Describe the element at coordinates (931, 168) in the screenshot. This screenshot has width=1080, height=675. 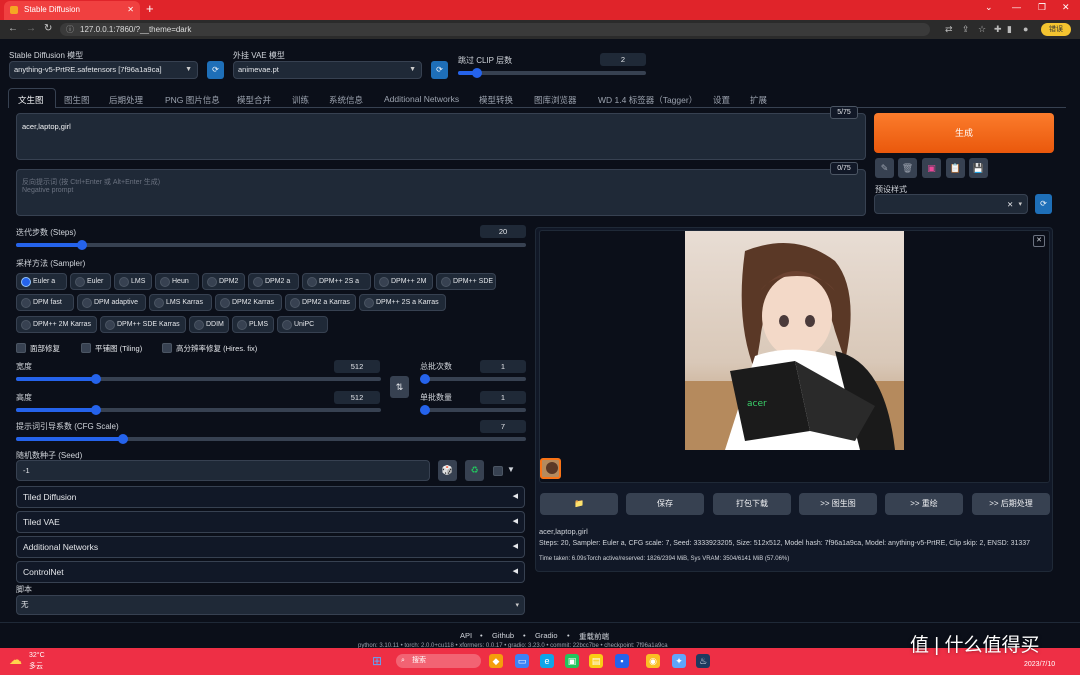
I see `image-icon: ▣` at that location.